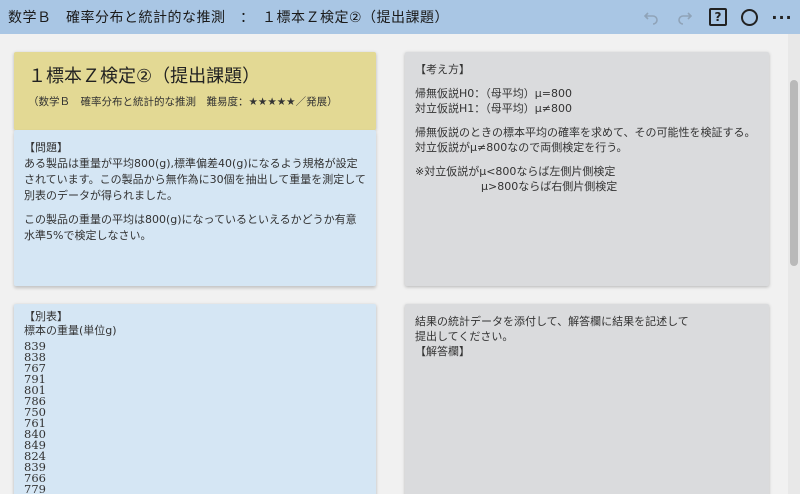  Describe the element at coordinates (493, 93) in the screenshot. I see `null-hypothesis: 帰無仮説H0：（母平均）μ=800` at that location.